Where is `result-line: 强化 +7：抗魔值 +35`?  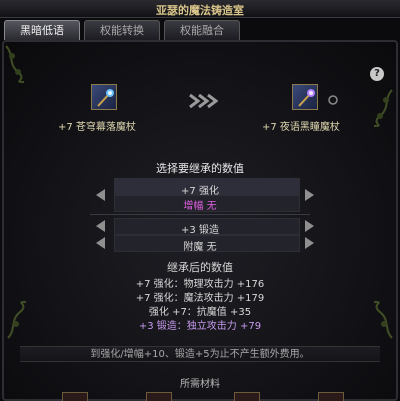 result-line: 强化 +7：抗魔值 +35 is located at coordinates (200, 312).